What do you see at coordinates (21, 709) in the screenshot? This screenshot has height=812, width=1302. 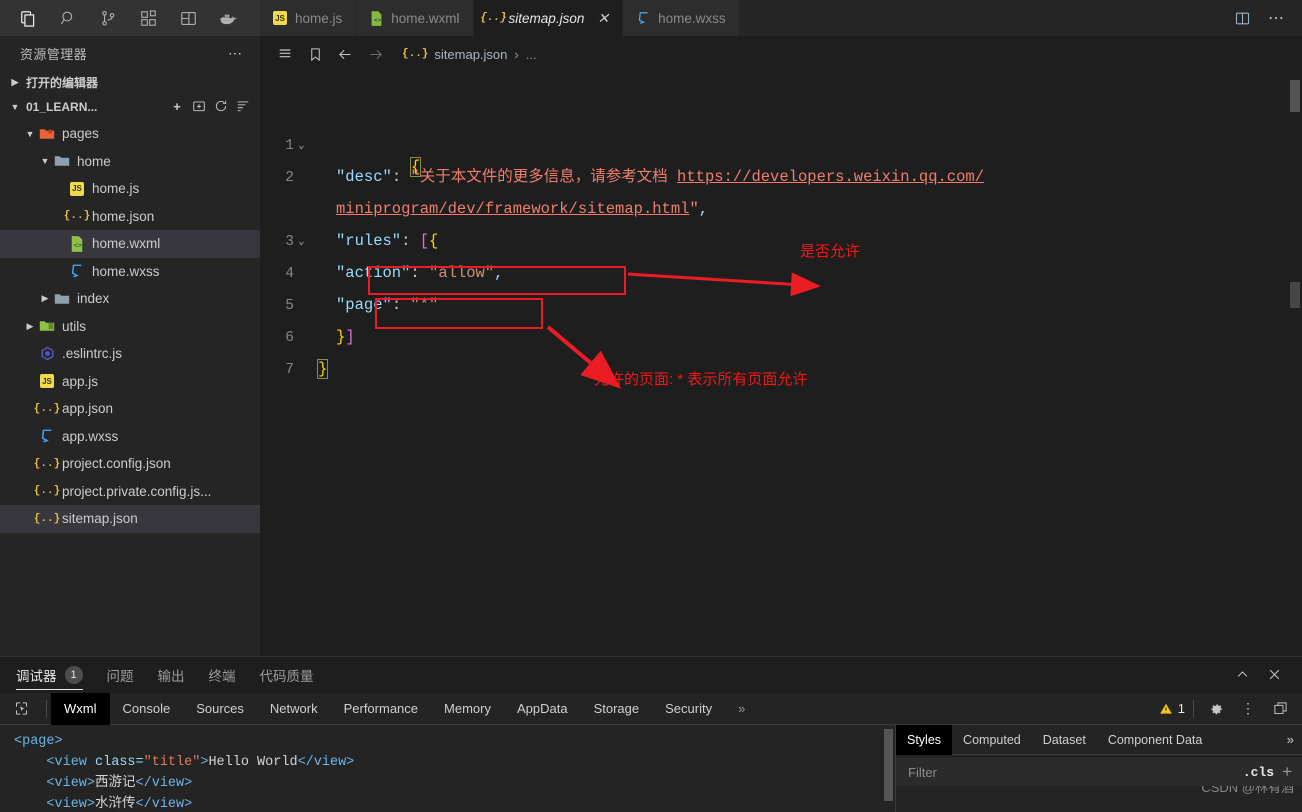 I see `inspect-element-icon` at bounding box center [21, 709].